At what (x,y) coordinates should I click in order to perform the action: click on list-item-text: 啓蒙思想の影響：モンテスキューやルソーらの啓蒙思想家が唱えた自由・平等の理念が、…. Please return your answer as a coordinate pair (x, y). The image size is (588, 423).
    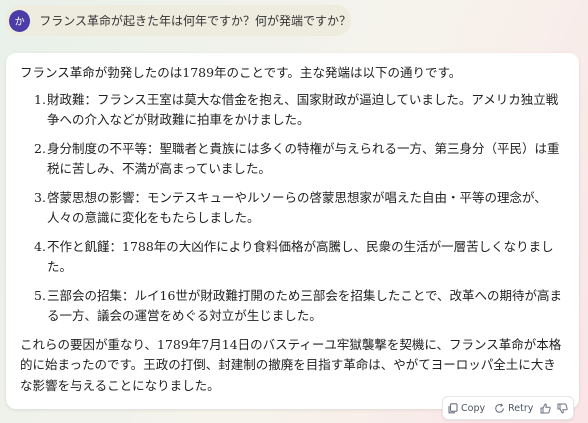
    Looking at the image, I should click on (297, 207).